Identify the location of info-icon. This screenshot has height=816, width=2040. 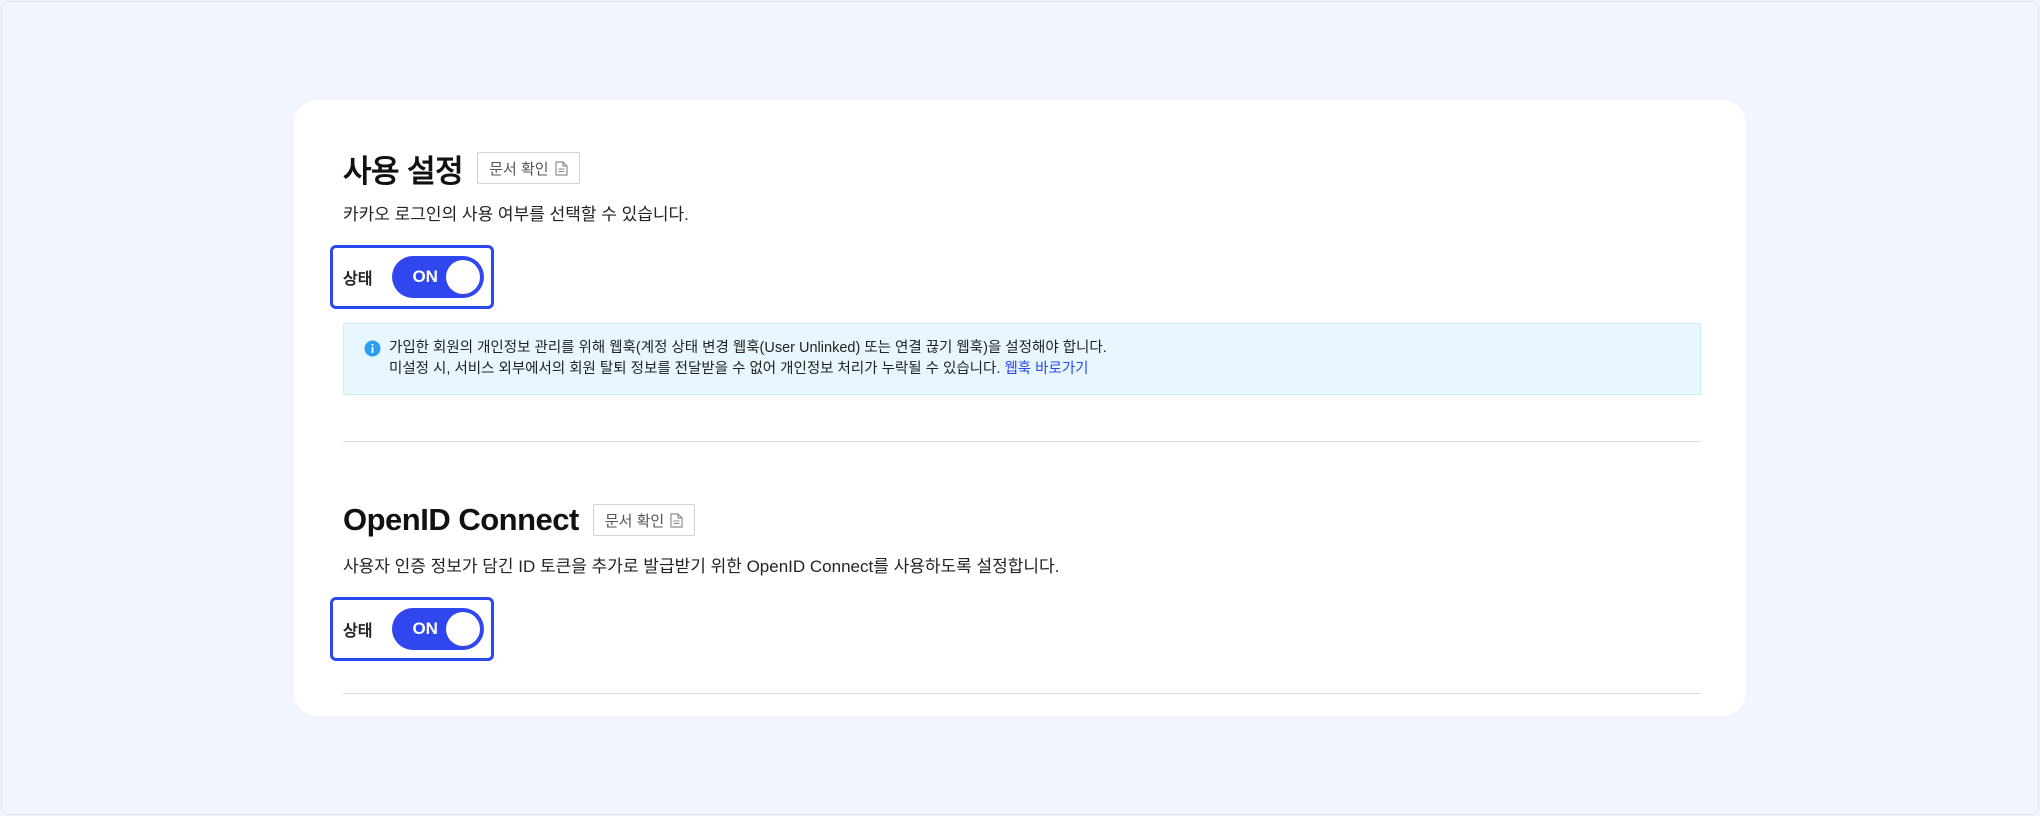
(372, 352).